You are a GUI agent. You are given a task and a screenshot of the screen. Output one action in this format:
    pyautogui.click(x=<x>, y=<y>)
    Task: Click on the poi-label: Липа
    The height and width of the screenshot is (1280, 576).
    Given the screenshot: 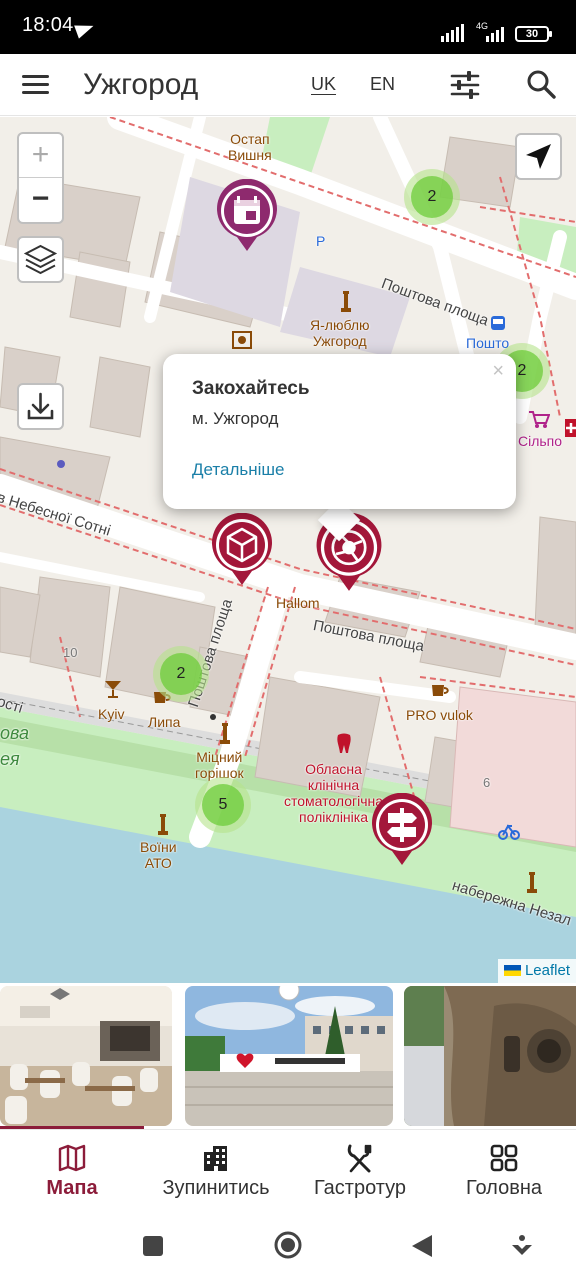 What is the action you would take?
    pyautogui.click(x=164, y=722)
    